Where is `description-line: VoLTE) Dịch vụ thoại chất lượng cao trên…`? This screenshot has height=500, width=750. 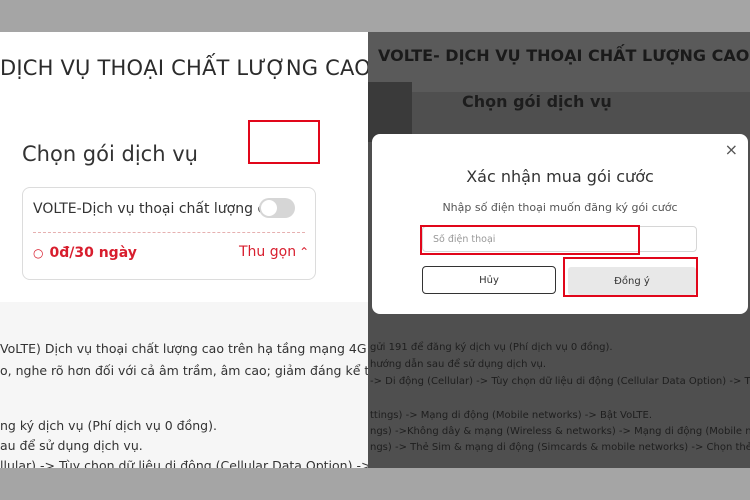
description-line: VoLTE) Dịch vụ thoại chất lượng cao trên… is located at coordinates (184, 348).